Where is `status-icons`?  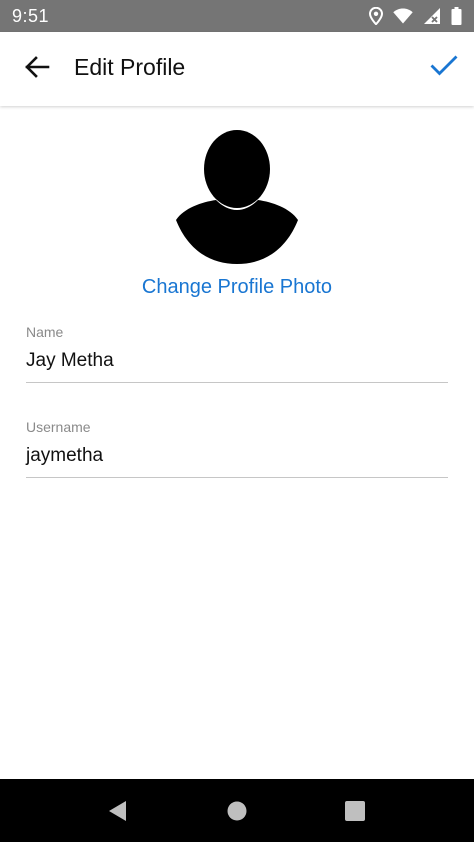 status-icons is located at coordinates (415, 16).